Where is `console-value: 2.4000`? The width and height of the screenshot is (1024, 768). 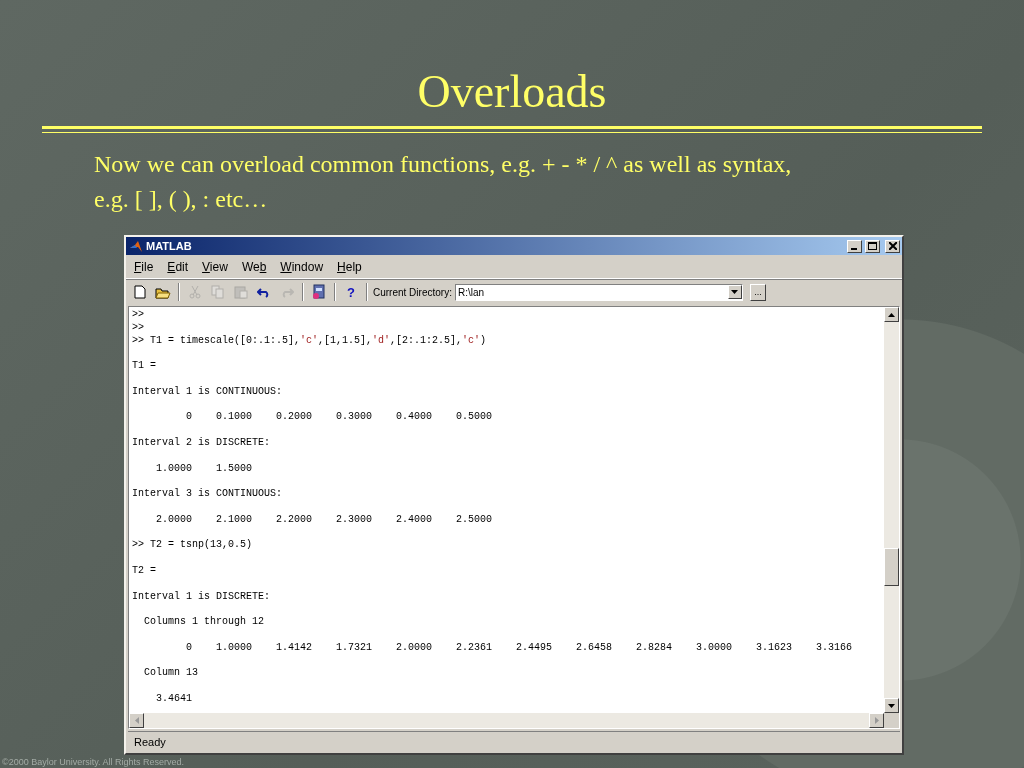 console-value: 2.4000 is located at coordinates (413, 520).